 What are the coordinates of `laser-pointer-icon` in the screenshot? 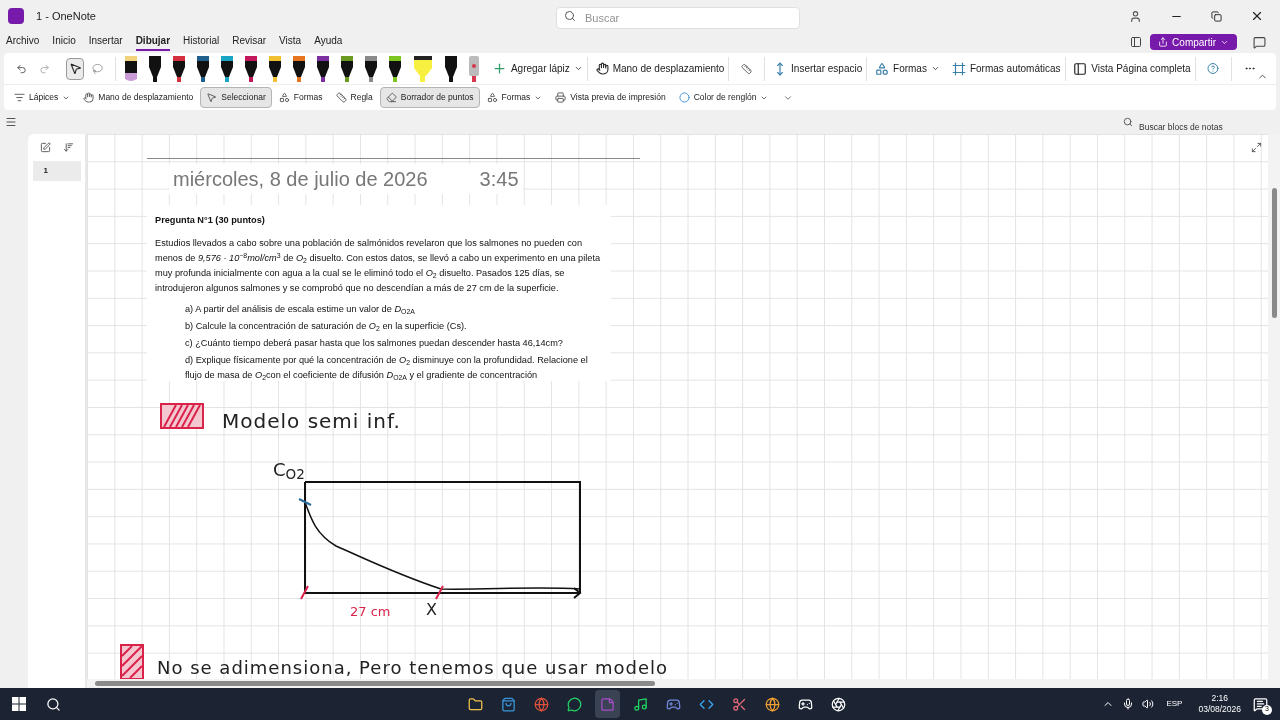 It's located at (473, 68).